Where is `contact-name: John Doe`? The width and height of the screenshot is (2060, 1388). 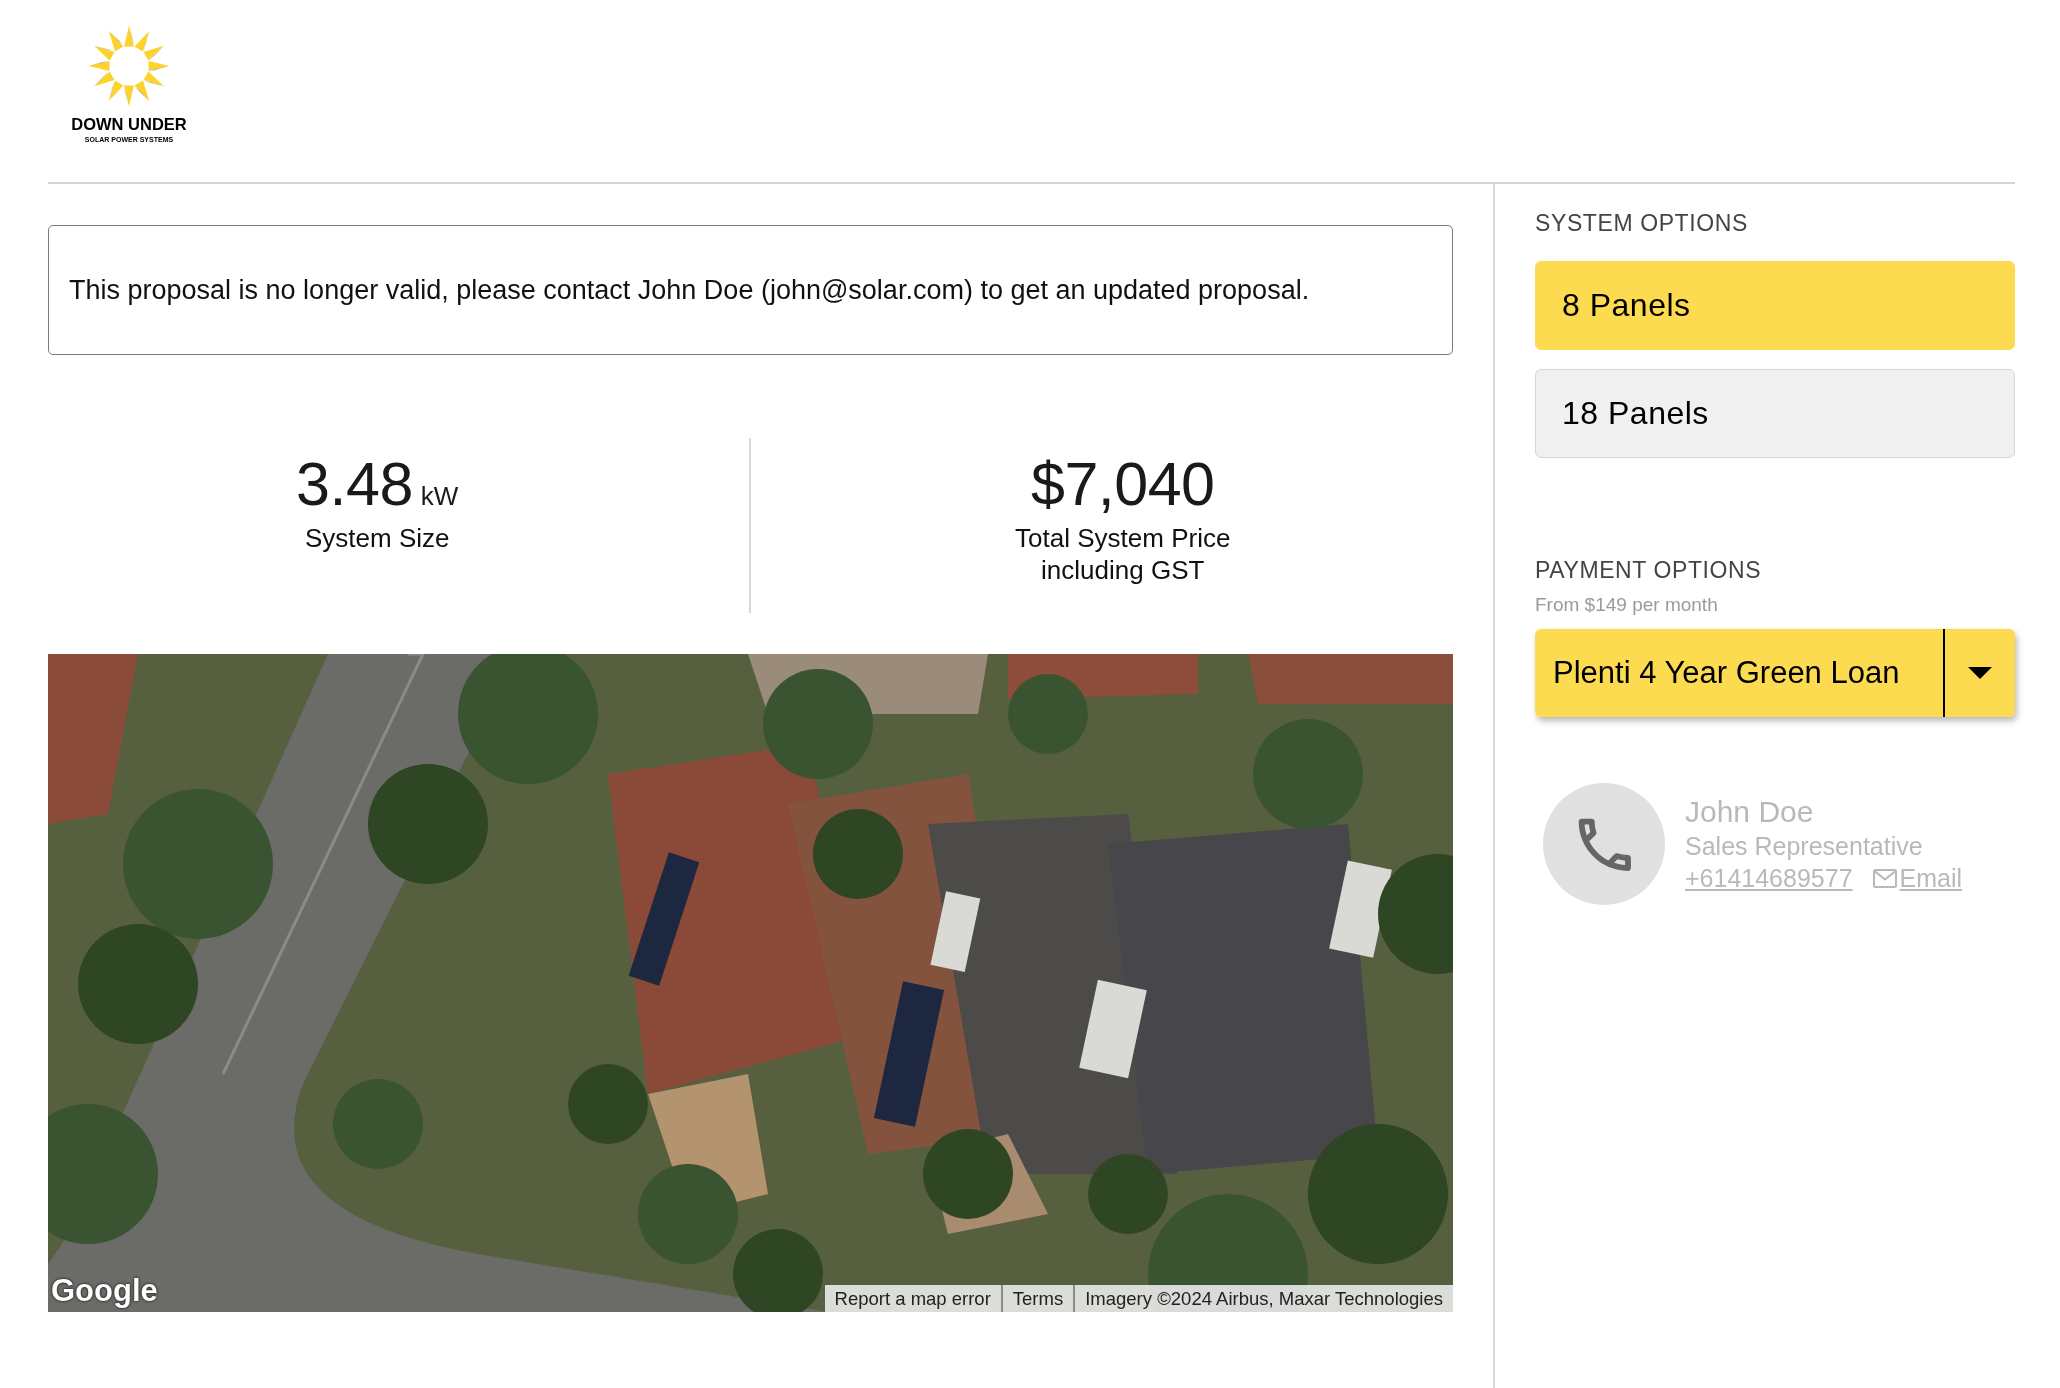 contact-name: John Doe is located at coordinates (1750, 812).